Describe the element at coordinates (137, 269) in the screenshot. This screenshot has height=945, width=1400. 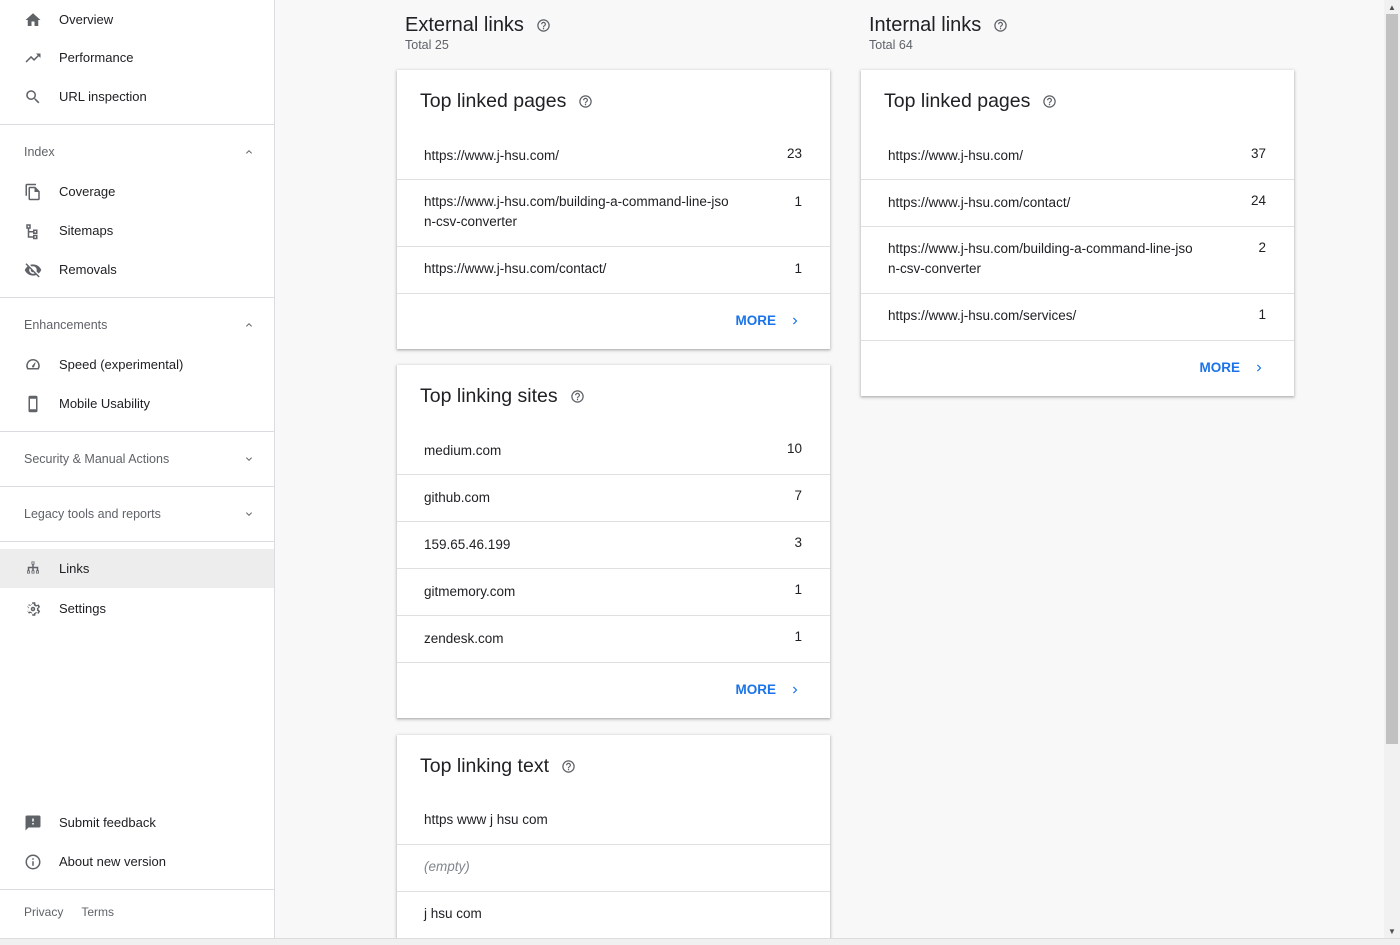
I see `sidebar-item-removals: Removals` at that location.